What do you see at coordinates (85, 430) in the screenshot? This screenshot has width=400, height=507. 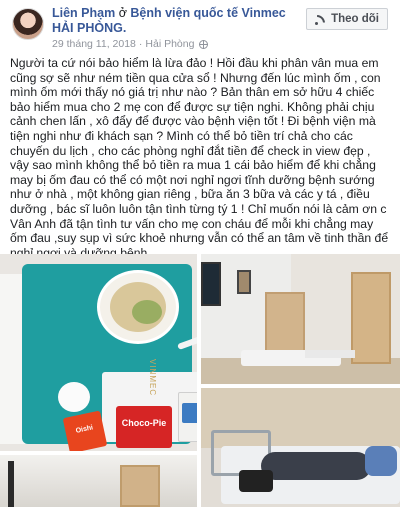 I see `snack-chips: Oishi` at bounding box center [85, 430].